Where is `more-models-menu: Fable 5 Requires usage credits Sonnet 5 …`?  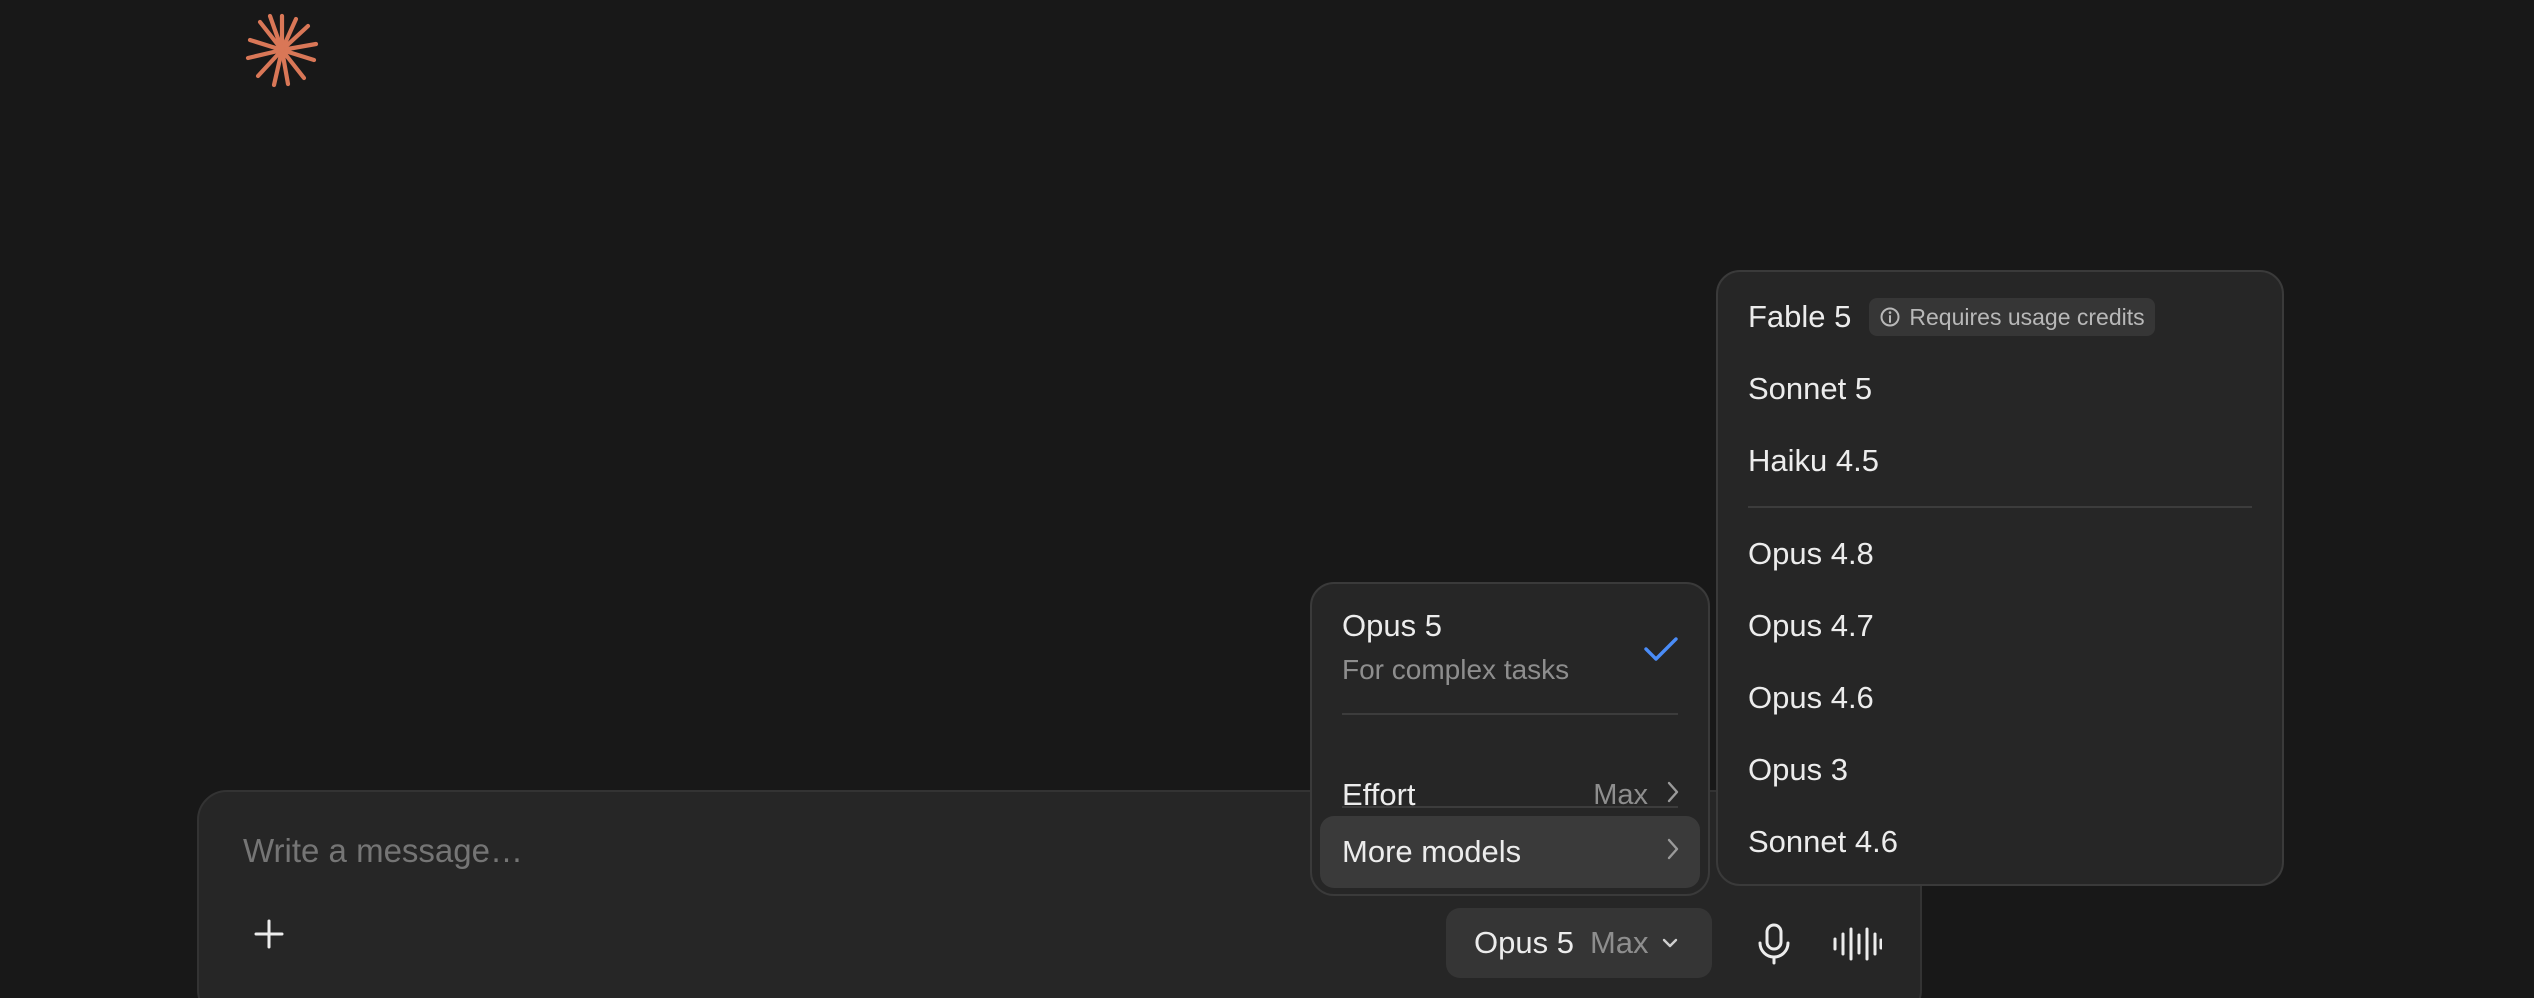
more-models-menu: Fable 5 Requires usage credits Sonnet 5 … is located at coordinates (2000, 578).